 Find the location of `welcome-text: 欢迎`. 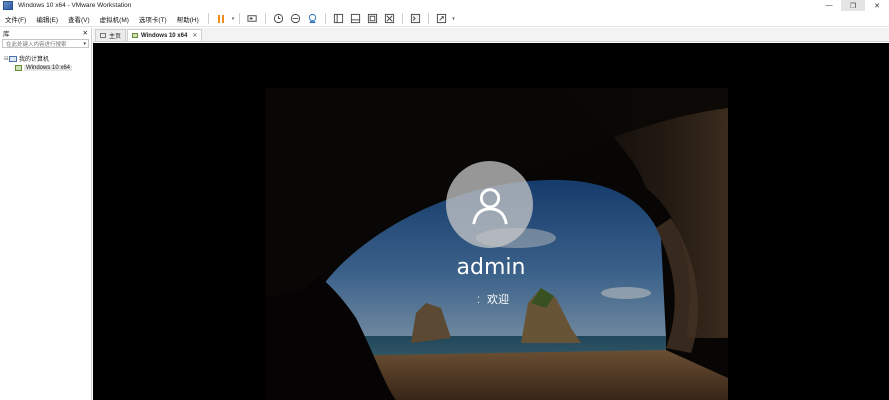

welcome-text: 欢迎 is located at coordinates (498, 299).